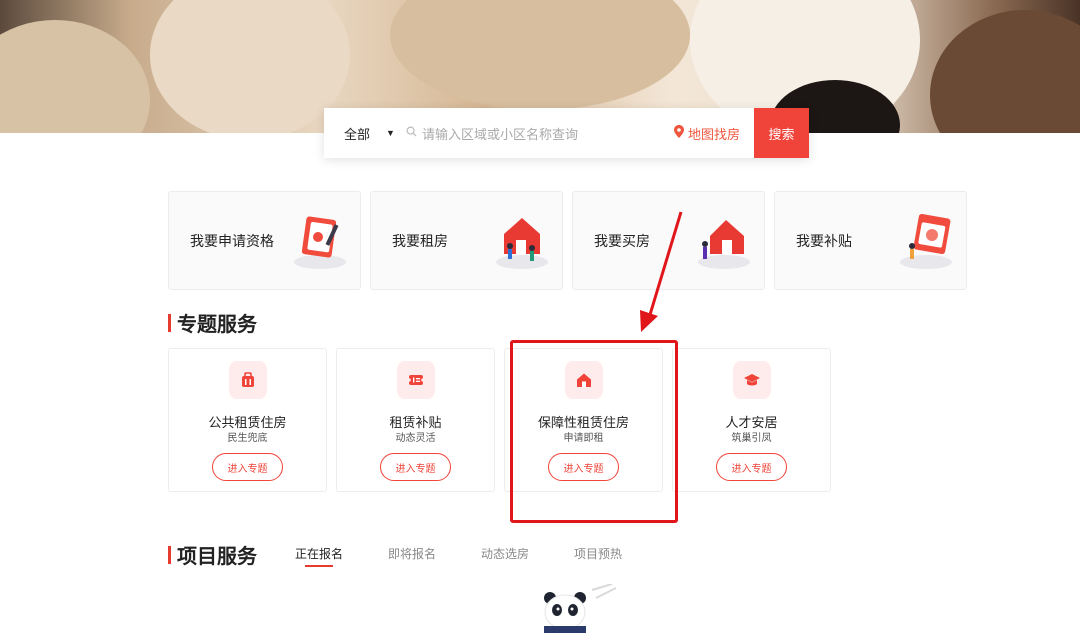 This screenshot has height=633, width=1080. Describe the element at coordinates (232, 240) in the screenshot. I see `card-label: 我要申请资格` at that location.